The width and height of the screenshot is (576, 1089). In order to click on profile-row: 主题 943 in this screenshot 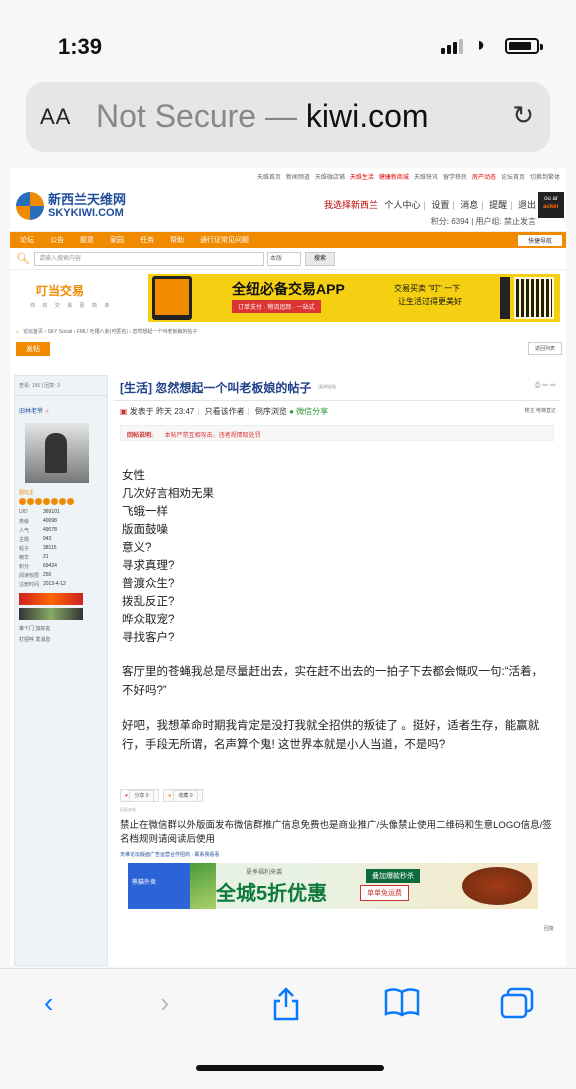, I will do `click(61, 540)`.